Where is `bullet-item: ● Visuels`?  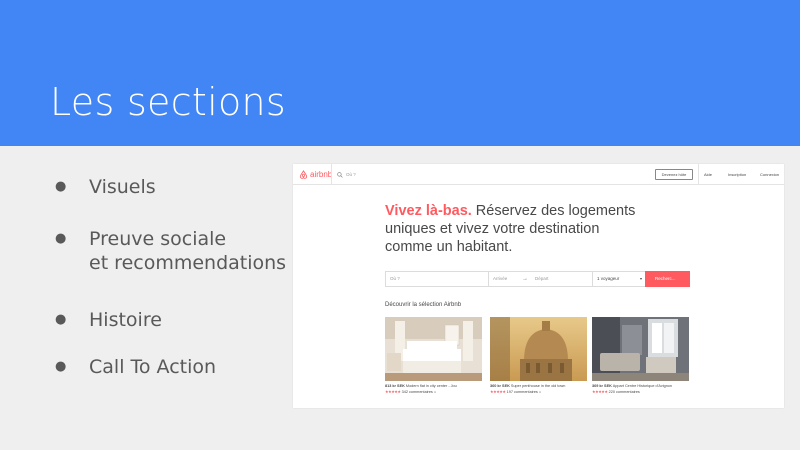
bullet-item: ● Visuels is located at coordinates (172, 187).